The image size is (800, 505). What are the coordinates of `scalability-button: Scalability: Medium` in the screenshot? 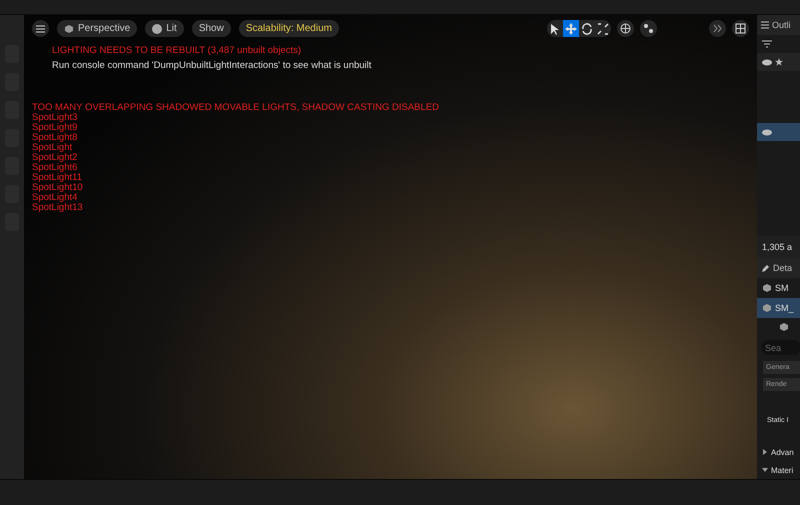 It's located at (288, 28).